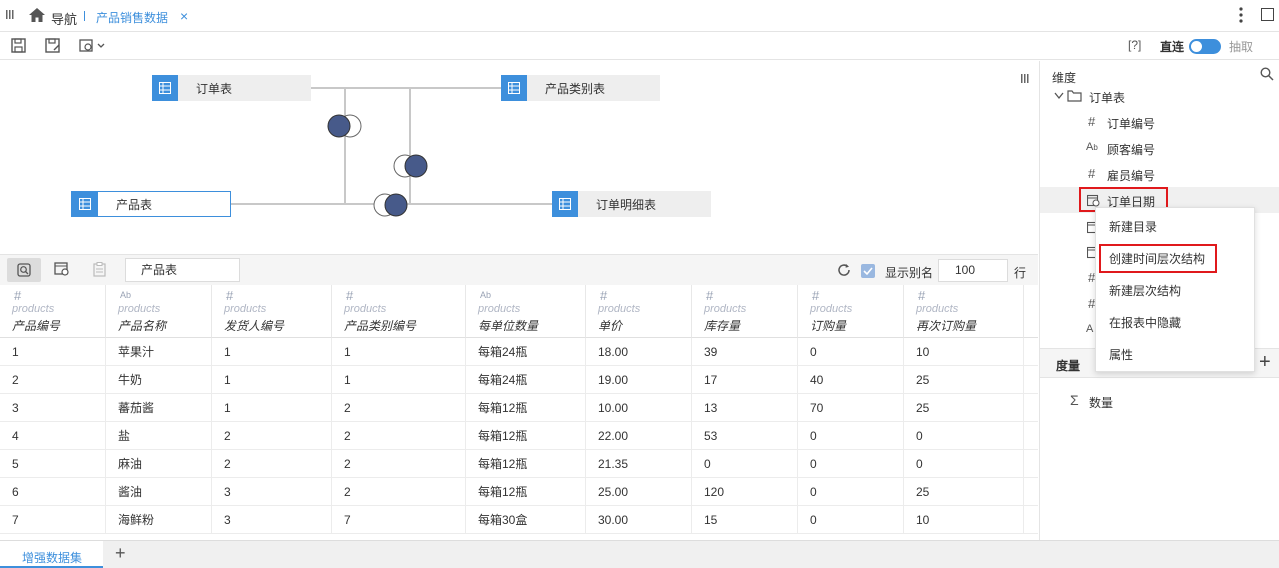 The image size is (1279, 568). I want to click on add-tab-button: +, so click(120, 553).